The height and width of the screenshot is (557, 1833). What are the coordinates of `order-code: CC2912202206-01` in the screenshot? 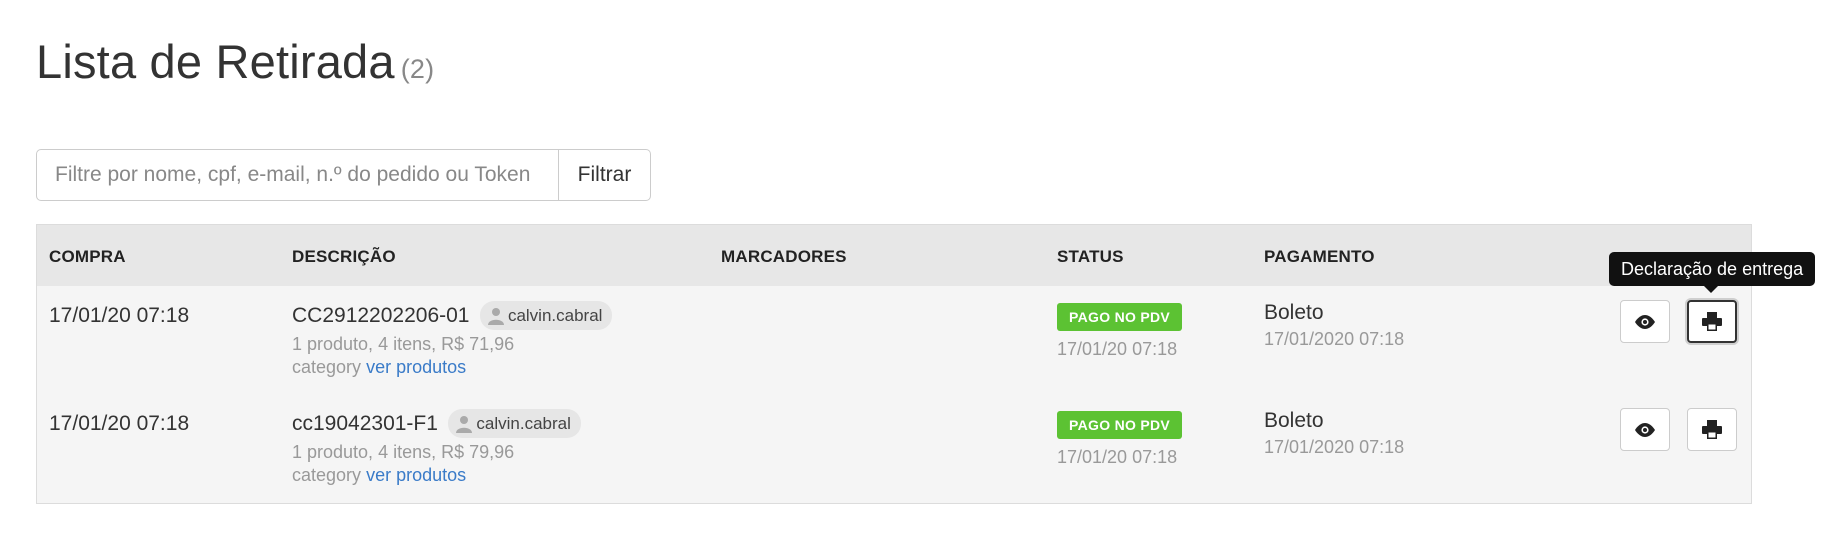 It's located at (381, 315).